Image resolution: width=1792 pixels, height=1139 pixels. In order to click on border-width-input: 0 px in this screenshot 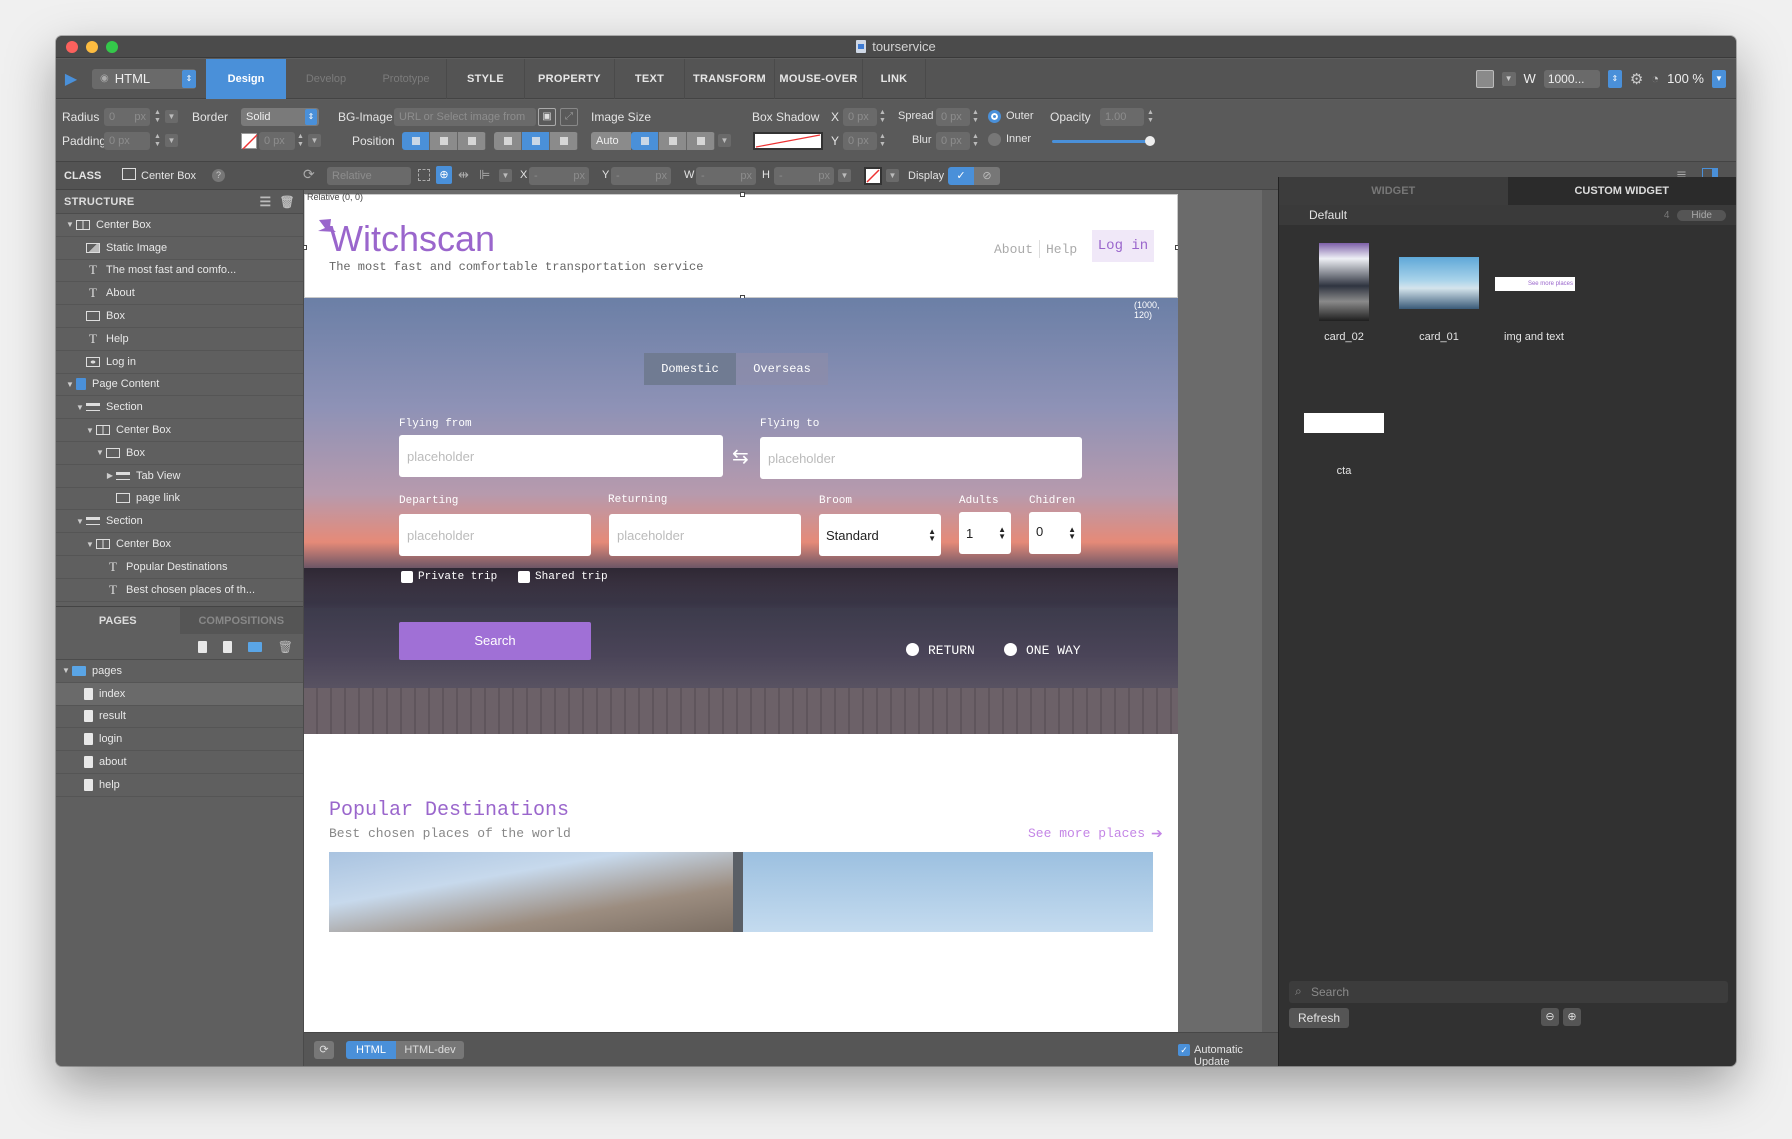, I will do `click(277, 141)`.